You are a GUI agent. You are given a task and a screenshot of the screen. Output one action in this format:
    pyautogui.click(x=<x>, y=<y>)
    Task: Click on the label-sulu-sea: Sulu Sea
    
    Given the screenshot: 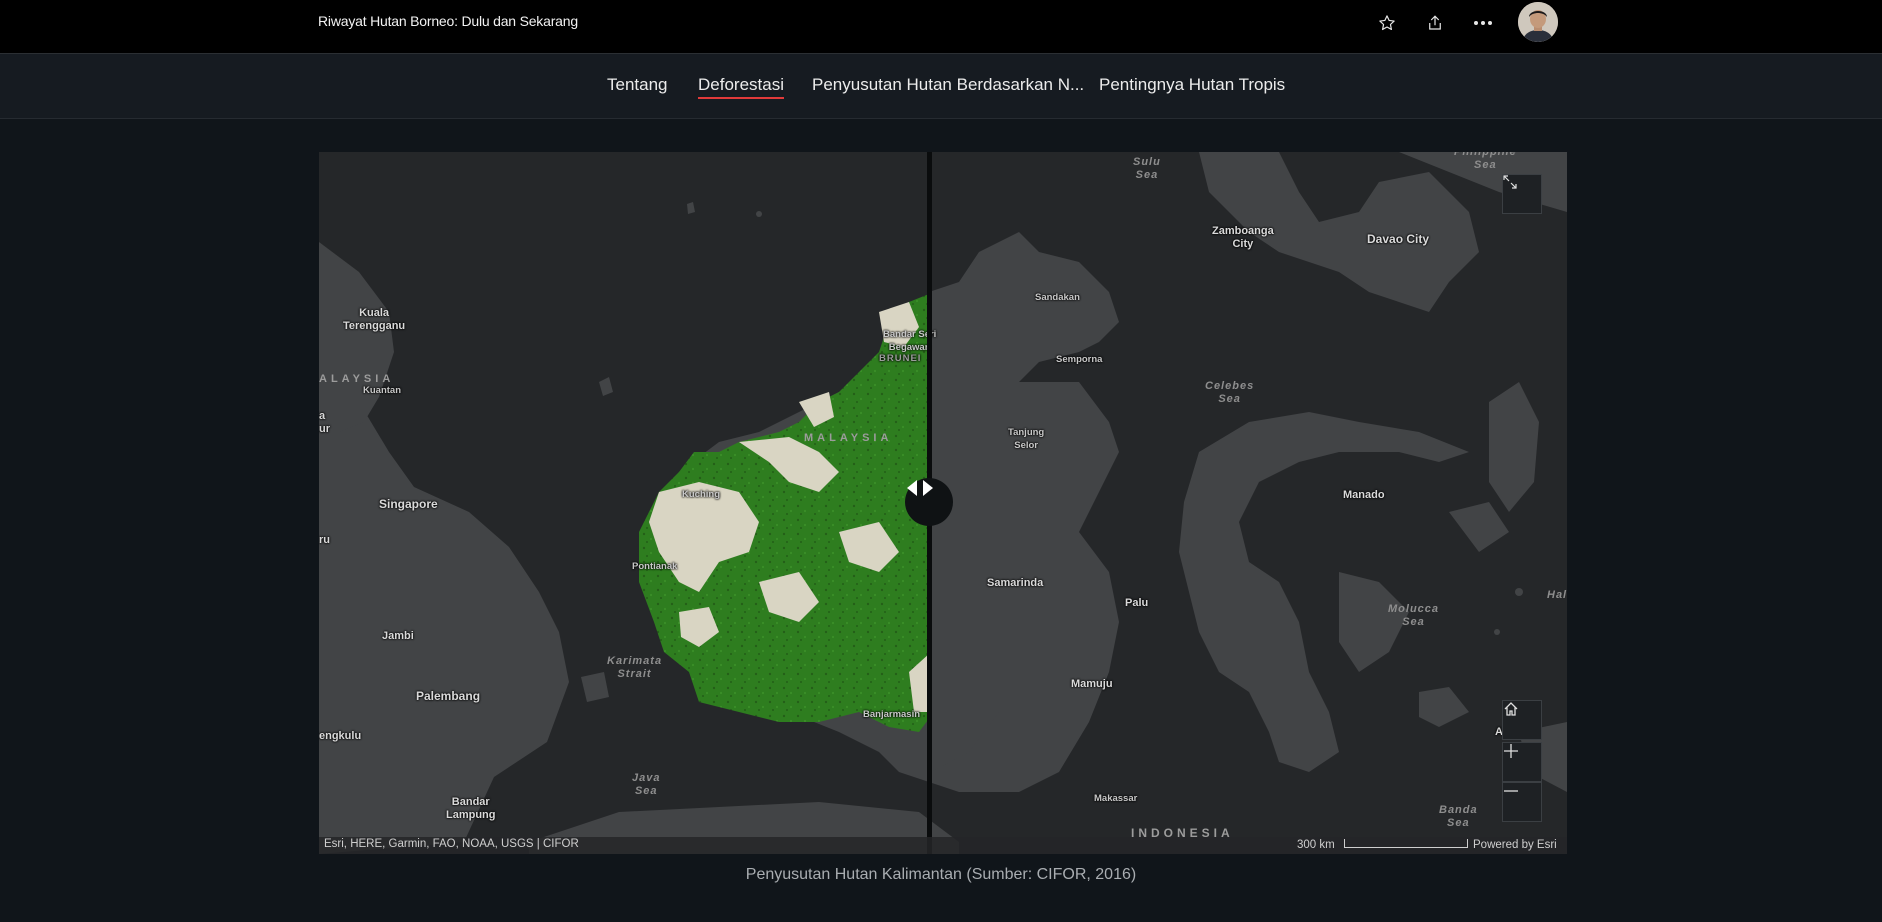 What is the action you would take?
    pyautogui.click(x=1147, y=168)
    